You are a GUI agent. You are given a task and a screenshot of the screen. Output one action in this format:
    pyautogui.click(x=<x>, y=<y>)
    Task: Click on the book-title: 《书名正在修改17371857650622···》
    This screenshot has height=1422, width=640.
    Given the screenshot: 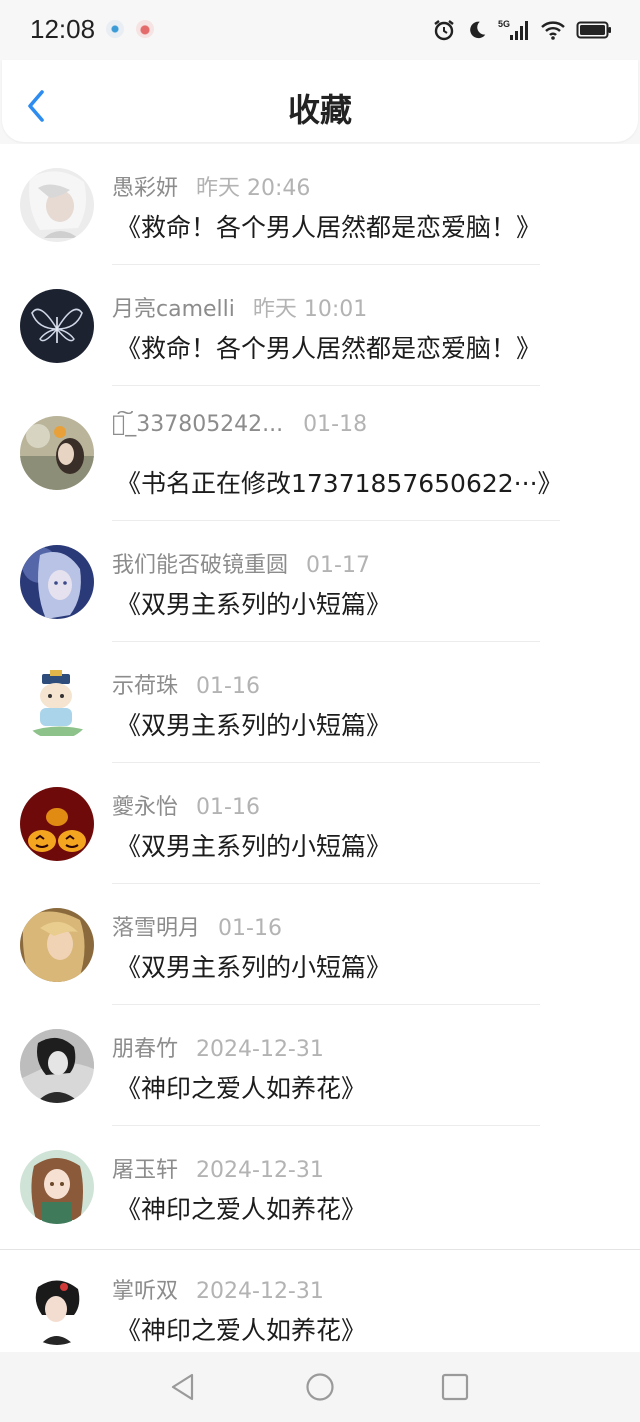 What is the action you would take?
    pyautogui.click(x=339, y=482)
    